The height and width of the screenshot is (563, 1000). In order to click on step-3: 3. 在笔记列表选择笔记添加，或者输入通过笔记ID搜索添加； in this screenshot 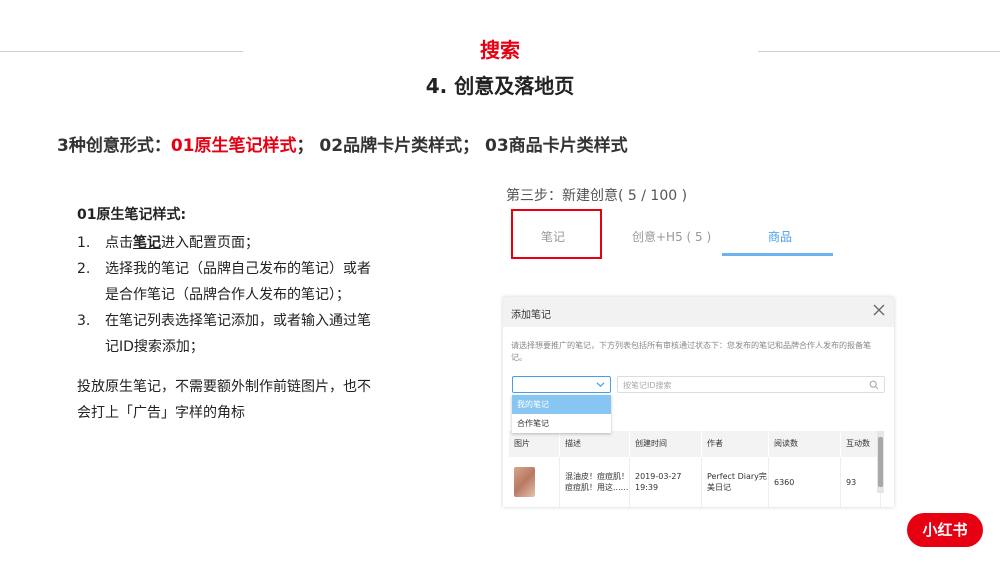, I will do `click(227, 334)`.